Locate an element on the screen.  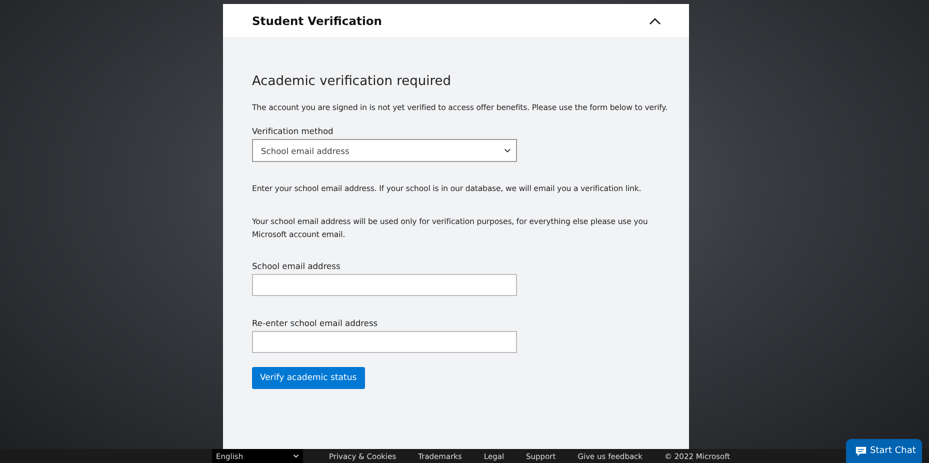
form-heading: Academic verification required is located at coordinates (352, 81).